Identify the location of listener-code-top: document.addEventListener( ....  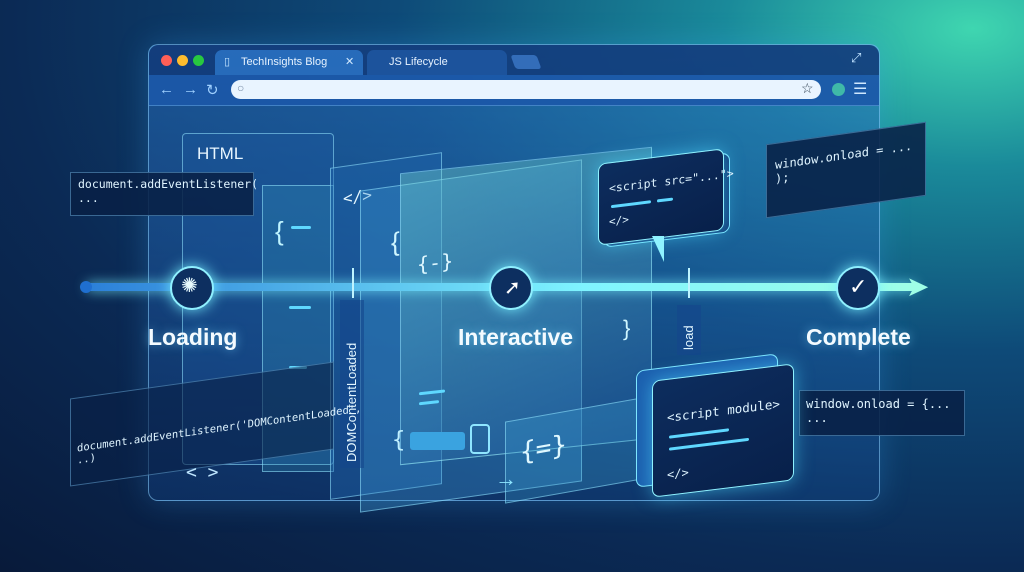
(168, 191).